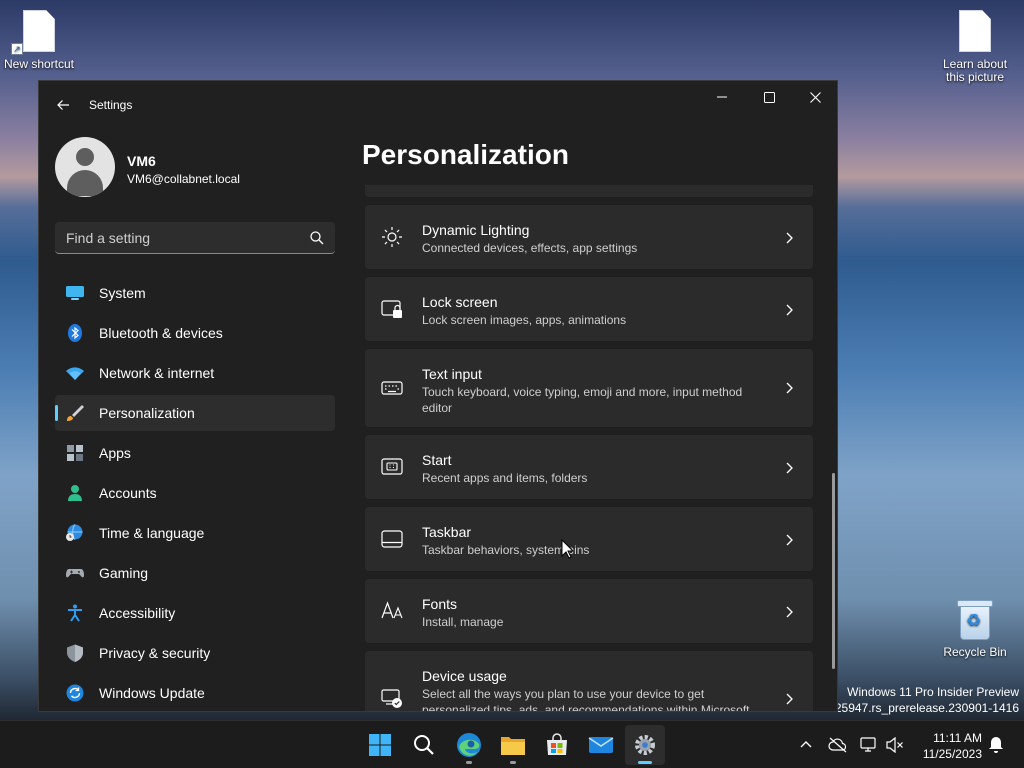  I want to click on chevron-up-icon, so click(806, 744).